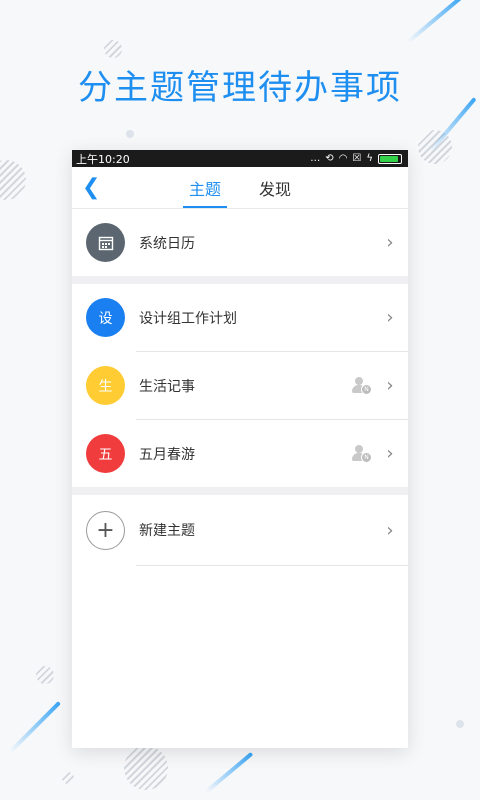 The width and height of the screenshot is (480, 800). I want to click on tab-bar: 主题 发现, so click(239, 188).